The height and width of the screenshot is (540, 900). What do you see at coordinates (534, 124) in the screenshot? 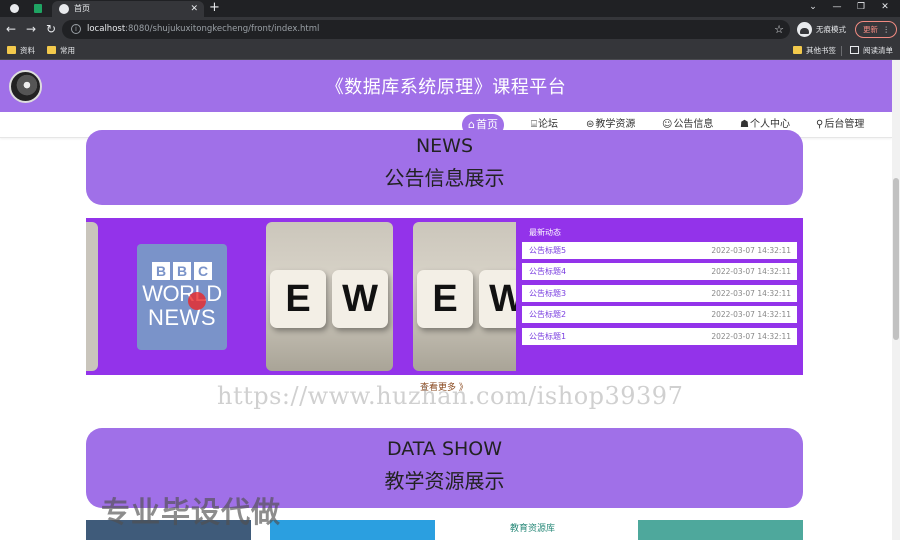
I see `forum-icon: ⌸` at bounding box center [534, 124].